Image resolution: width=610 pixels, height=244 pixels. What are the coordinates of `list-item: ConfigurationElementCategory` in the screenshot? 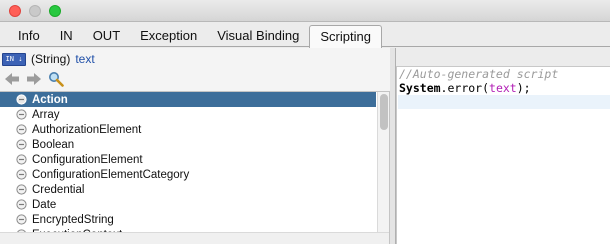 It's located at (188, 174).